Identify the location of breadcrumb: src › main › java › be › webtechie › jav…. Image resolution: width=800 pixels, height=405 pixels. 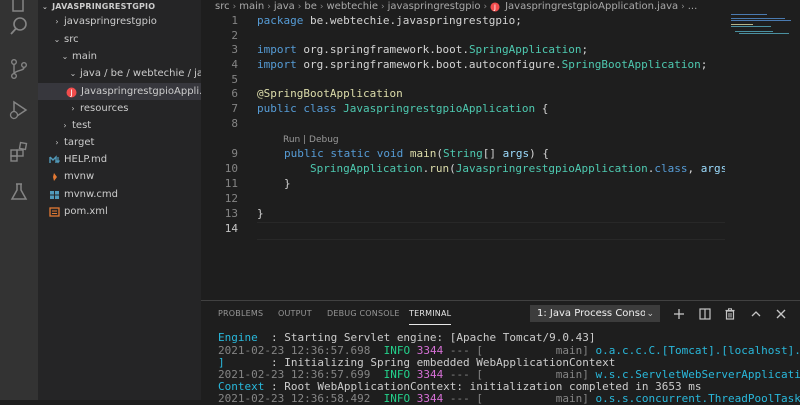
(463, 6).